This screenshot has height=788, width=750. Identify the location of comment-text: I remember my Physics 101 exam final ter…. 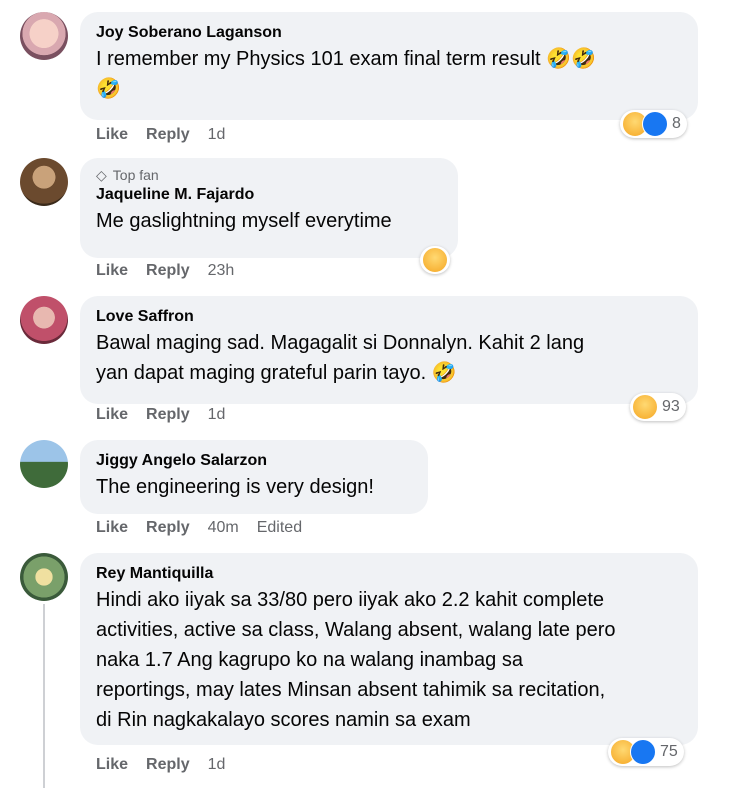
(346, 74).